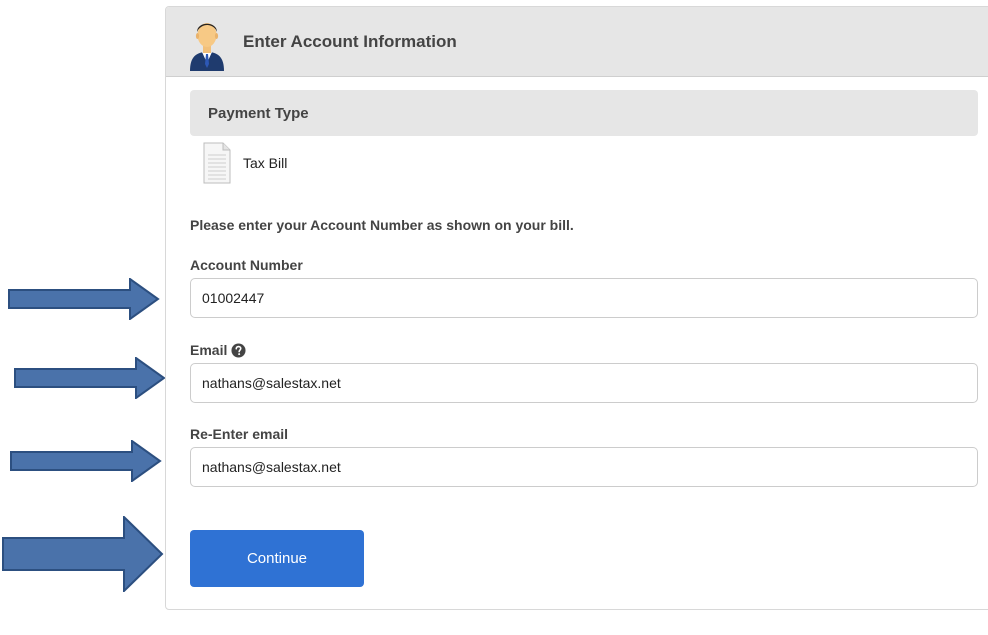 This screenshot has height=635, width=988. Describe the element at coordinates (207, 46) in the screenshot. I see `businessman-avatar-icon` at that location.